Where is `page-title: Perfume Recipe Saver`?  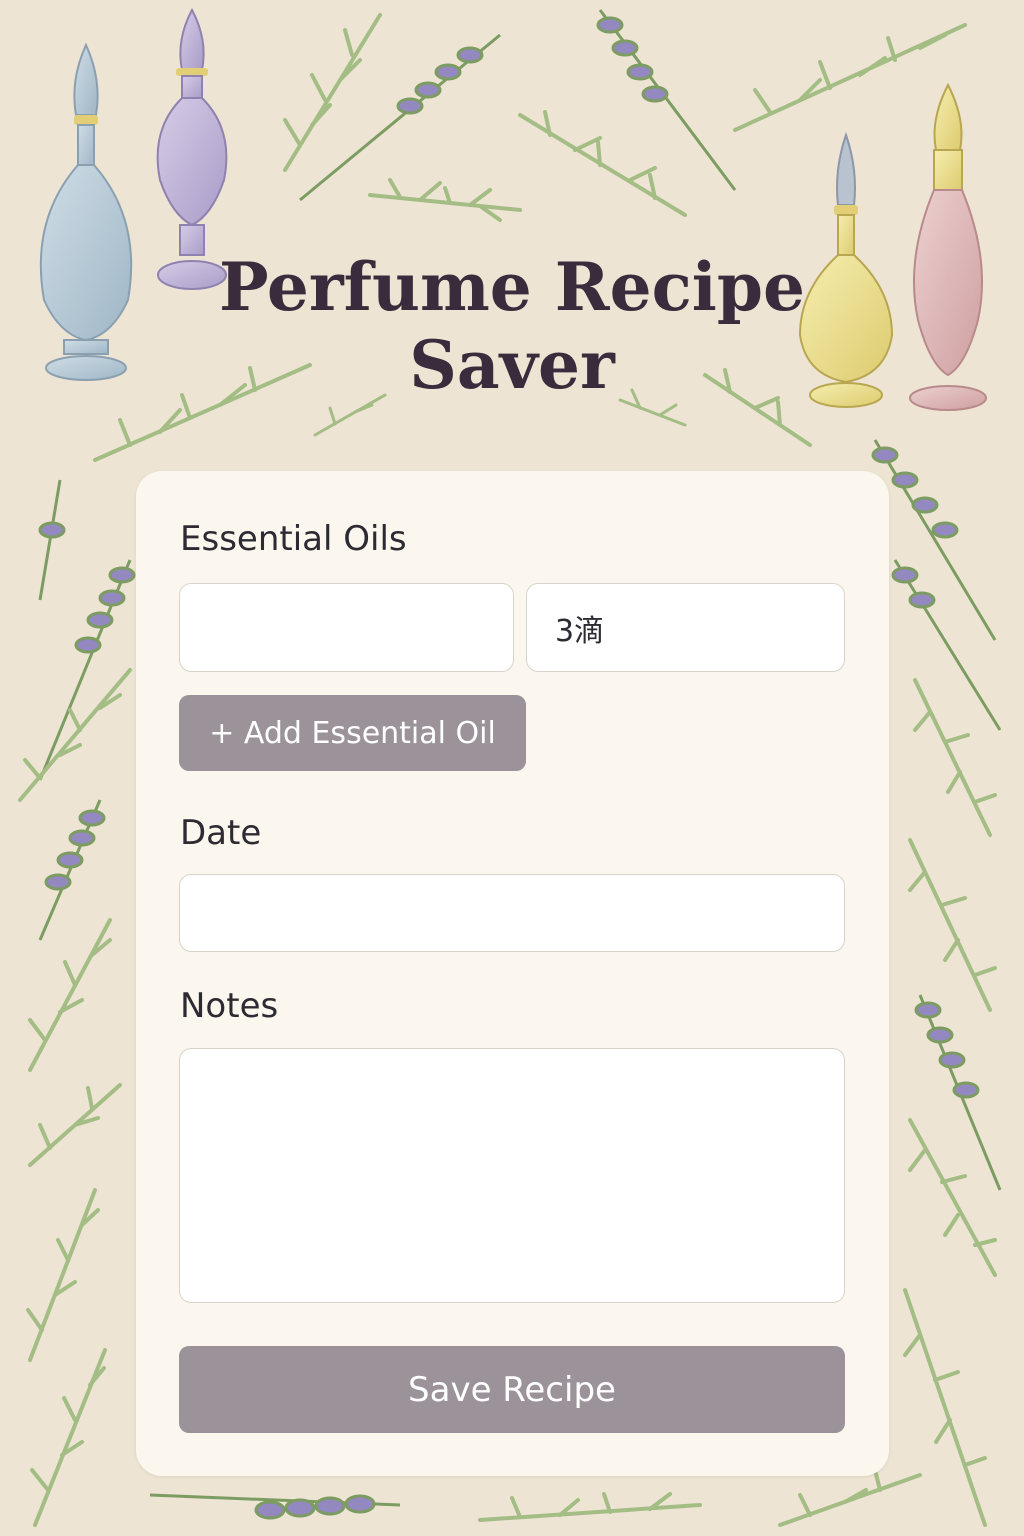
page-title: Perfume Recipe Saver is located at coordinates (512, 326).